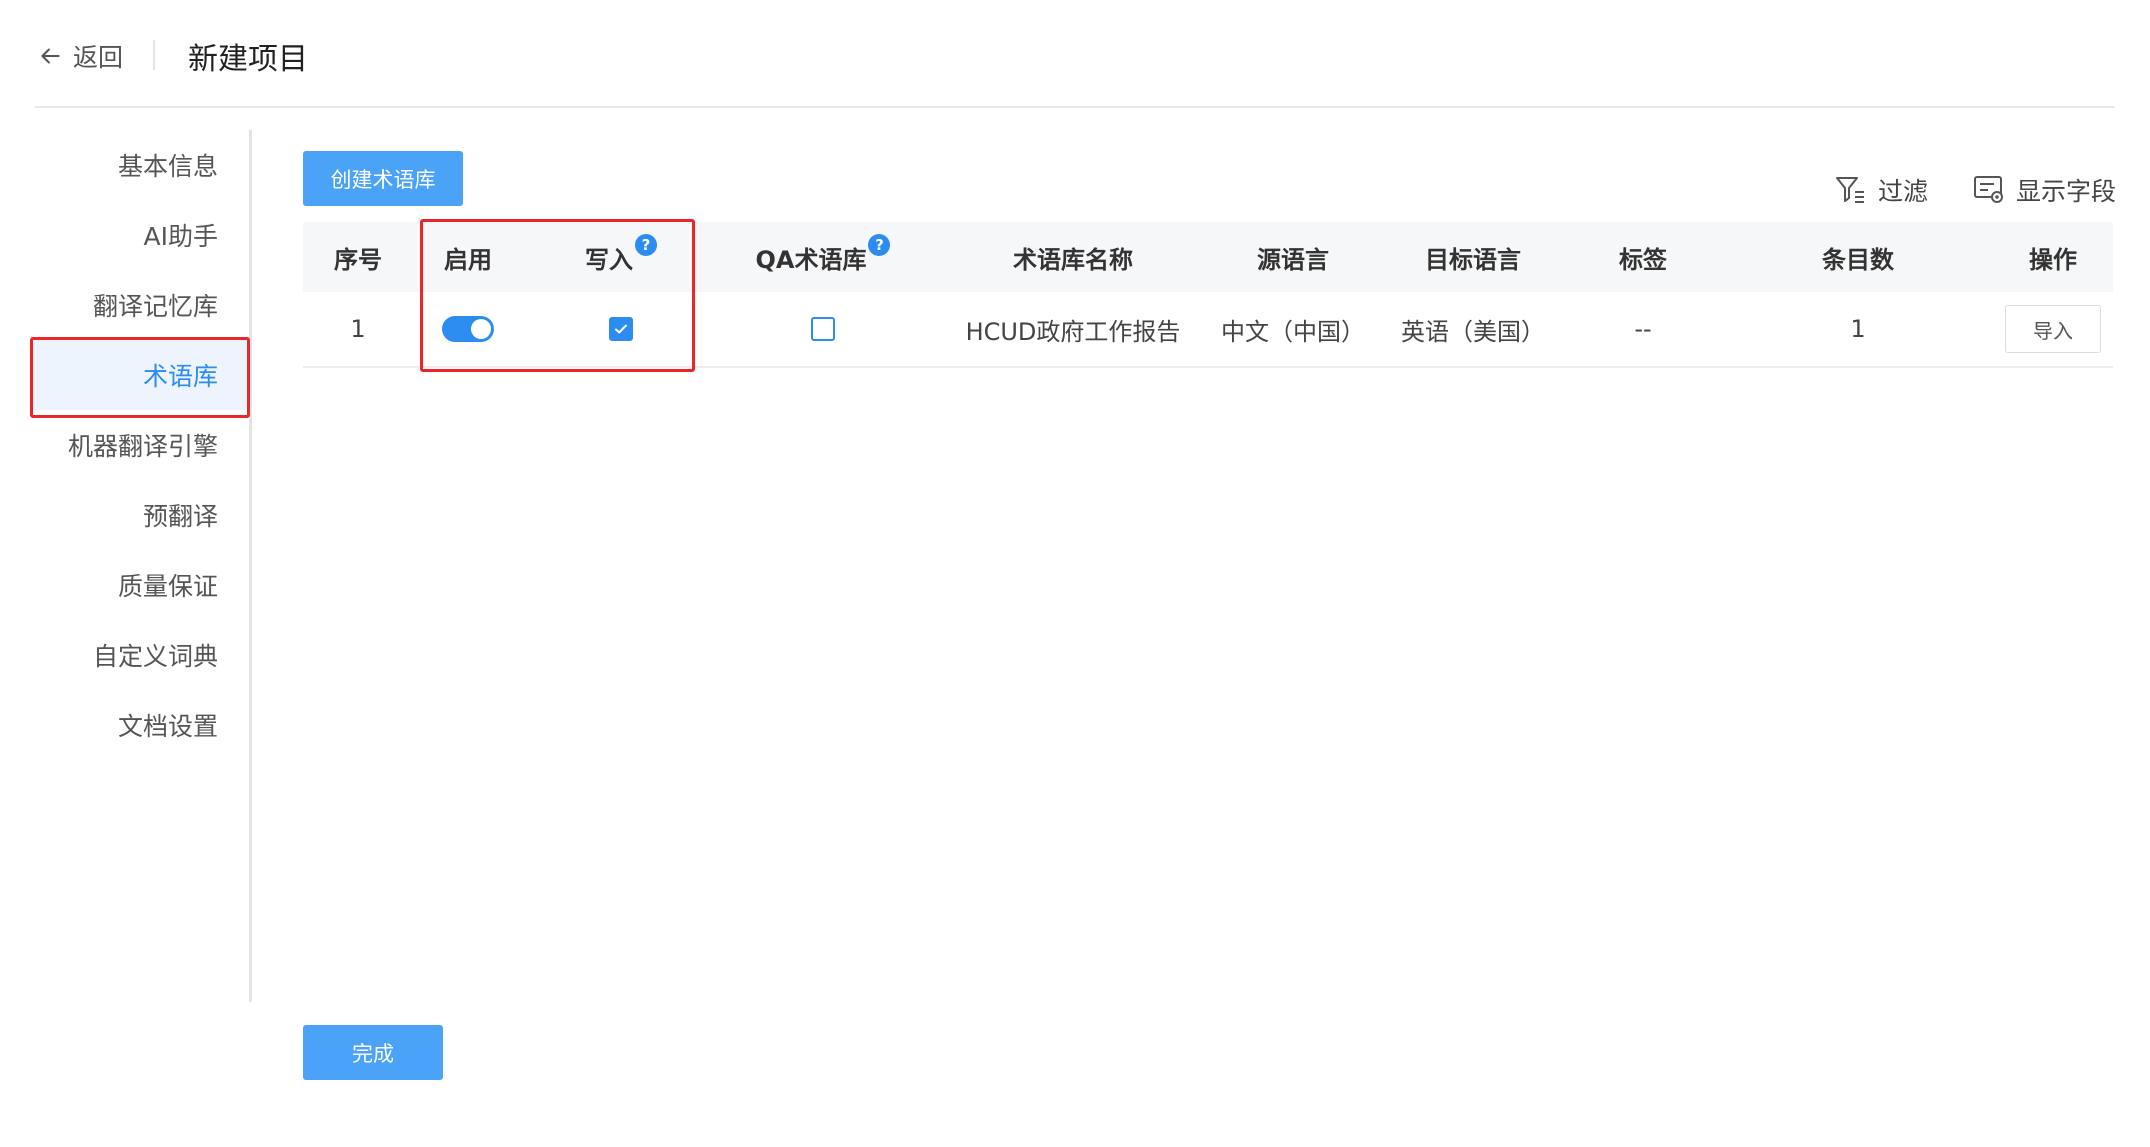  What do you see at coordinates (1473, 259) in the screenshot?
I see `col-target-language: 目标语言` at bounding box center [1473, 259].